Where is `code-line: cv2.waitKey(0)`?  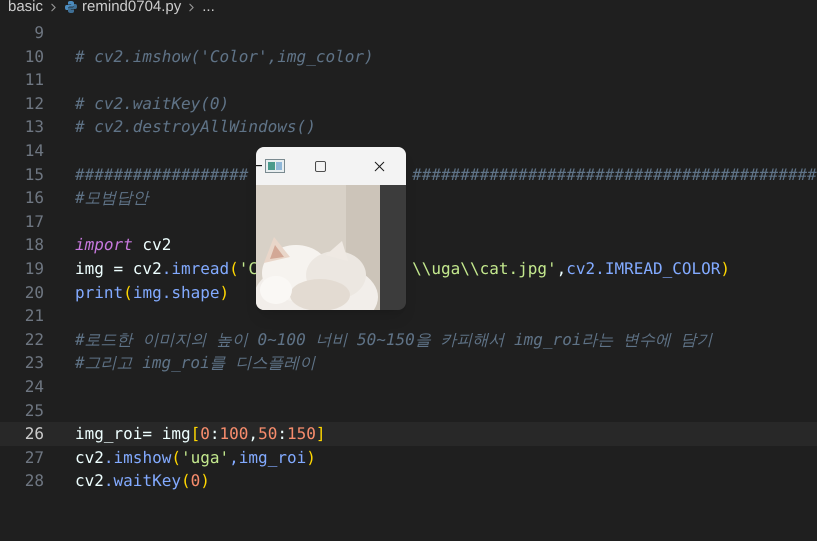
code-line: cv2.waitKey(0) is located at coordinates (142, 480).